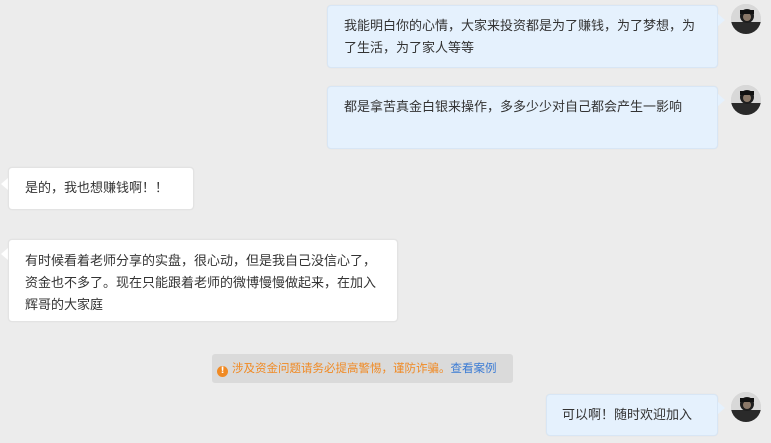 The image size is (771, 443). I want to click on safety-notice: ! 涉及资金问题请务必提高警惕，谨防诈骗。查看案例, so click(362, 368).